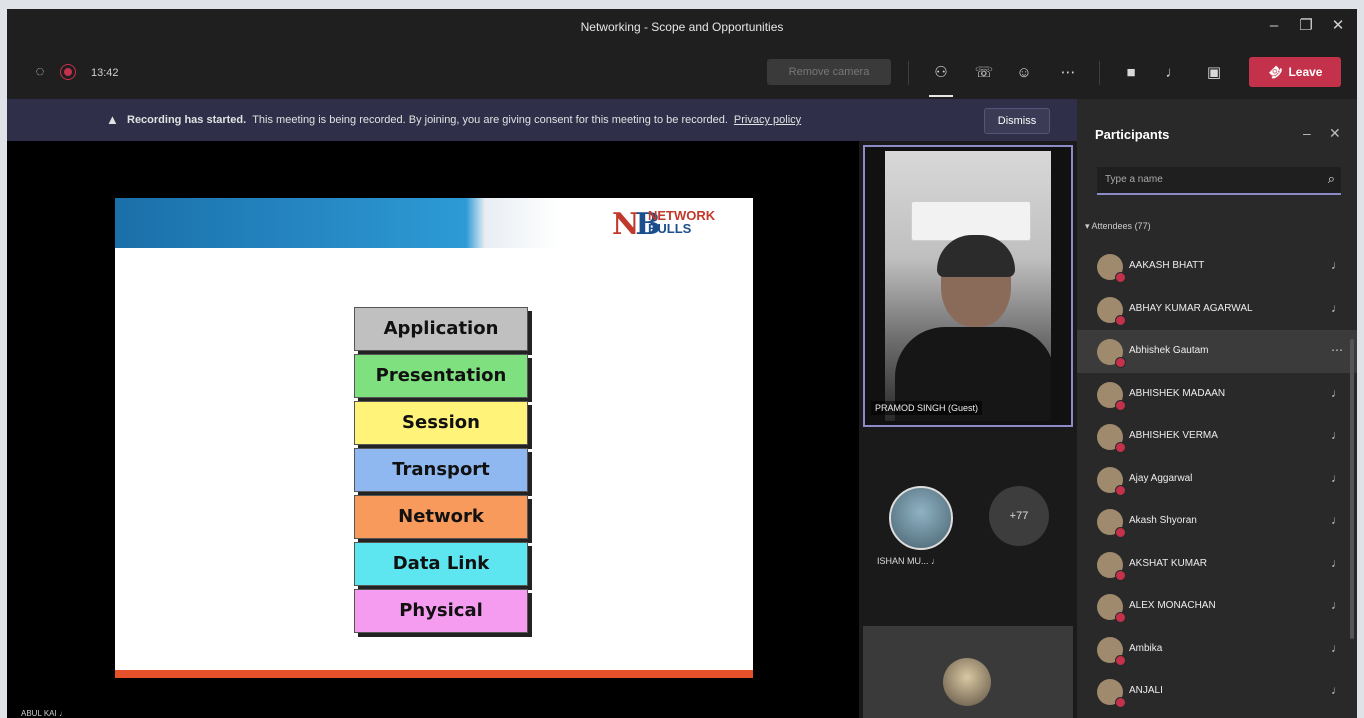  I want to click on share-icon: ▣, so click(1214, 73).